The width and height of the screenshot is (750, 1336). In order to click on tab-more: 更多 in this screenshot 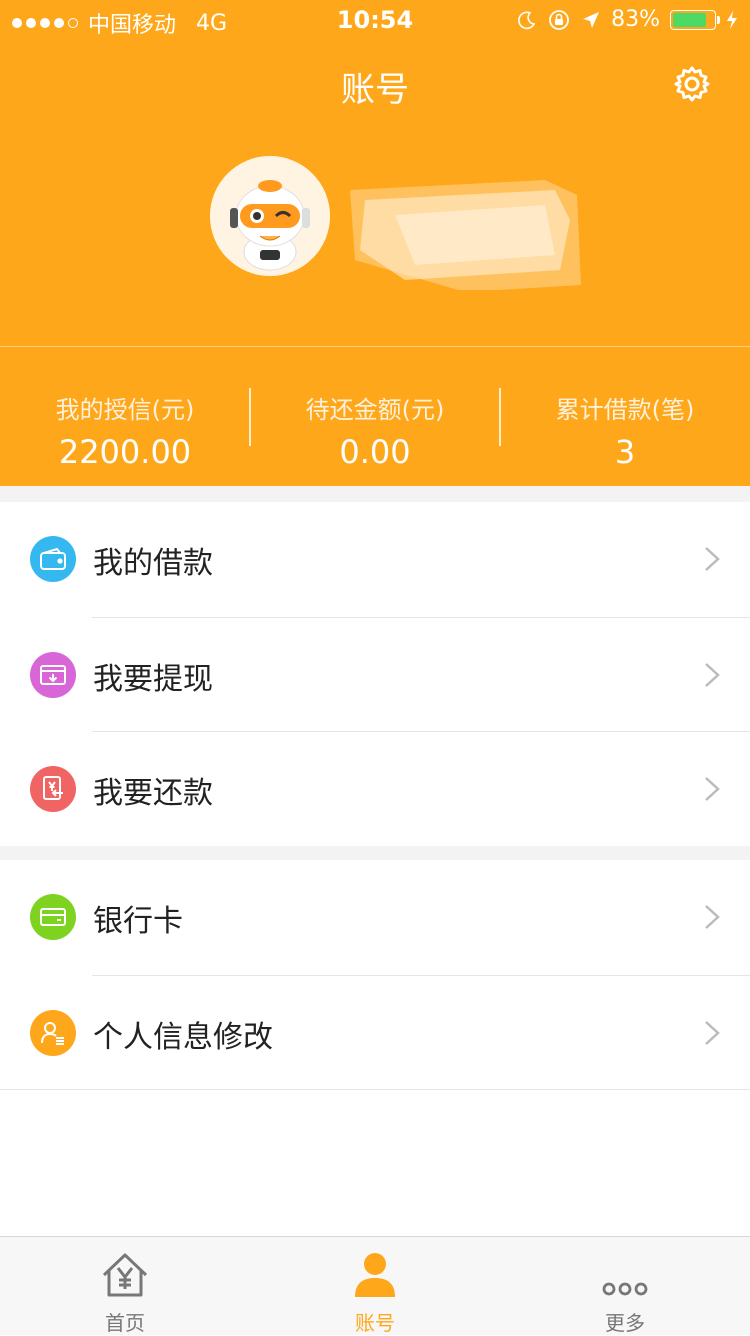, I will do `click(625, 1286)`.